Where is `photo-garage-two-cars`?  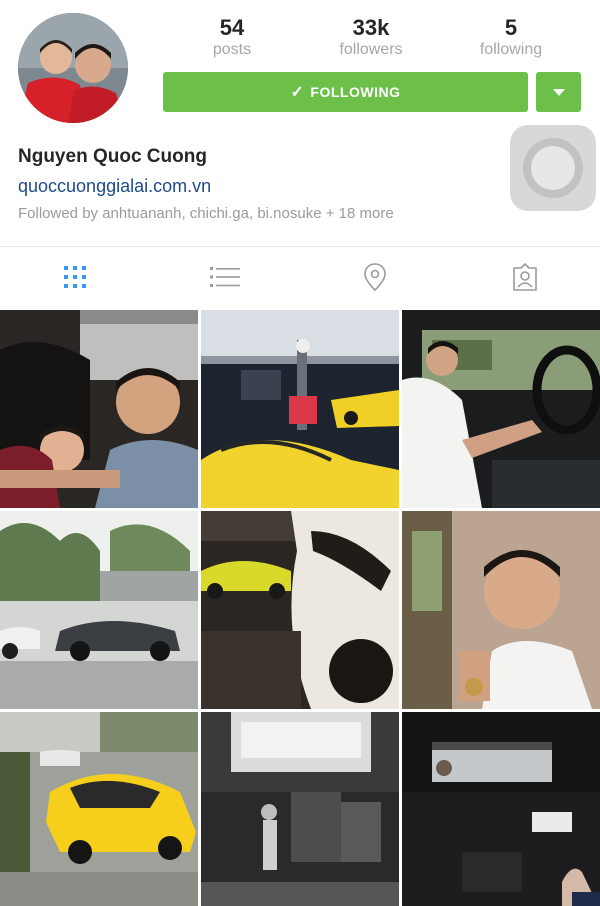
photo-garage-two-cars is located at coordinates (300, 610).